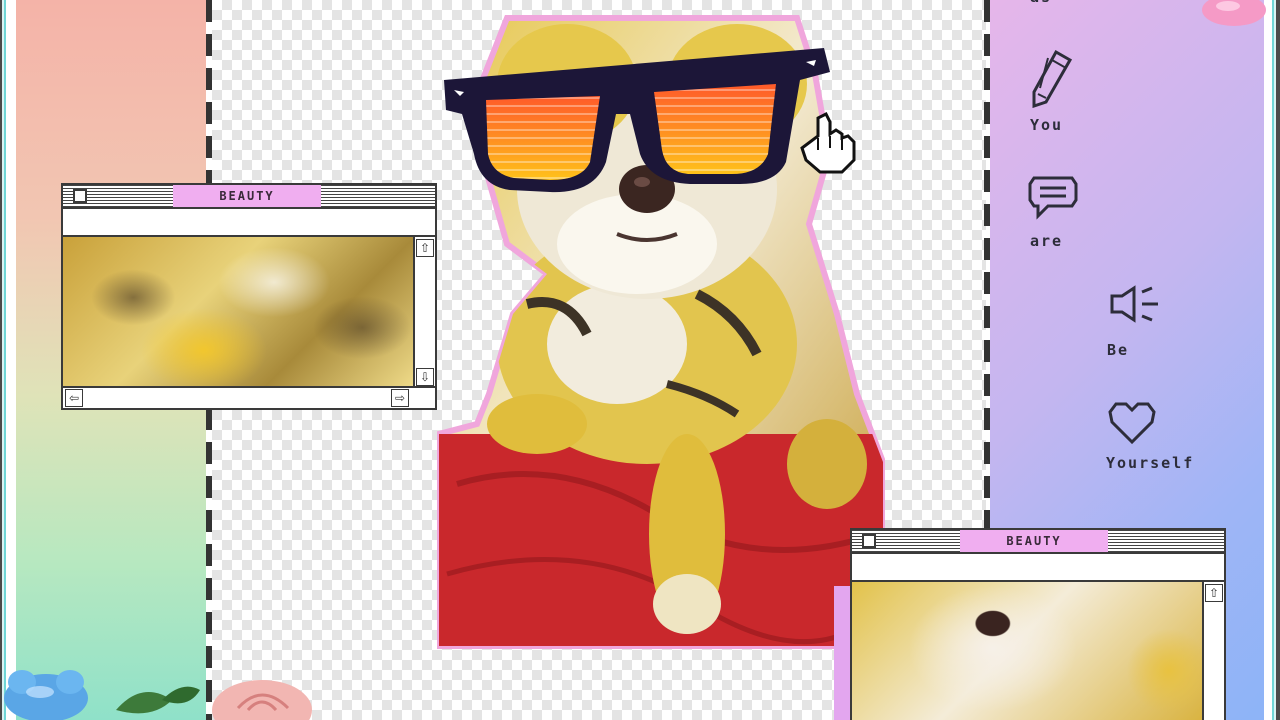 The width and height of the screenshot is (1280, 720). I want to click on word-as: as, so click(1041, 3).